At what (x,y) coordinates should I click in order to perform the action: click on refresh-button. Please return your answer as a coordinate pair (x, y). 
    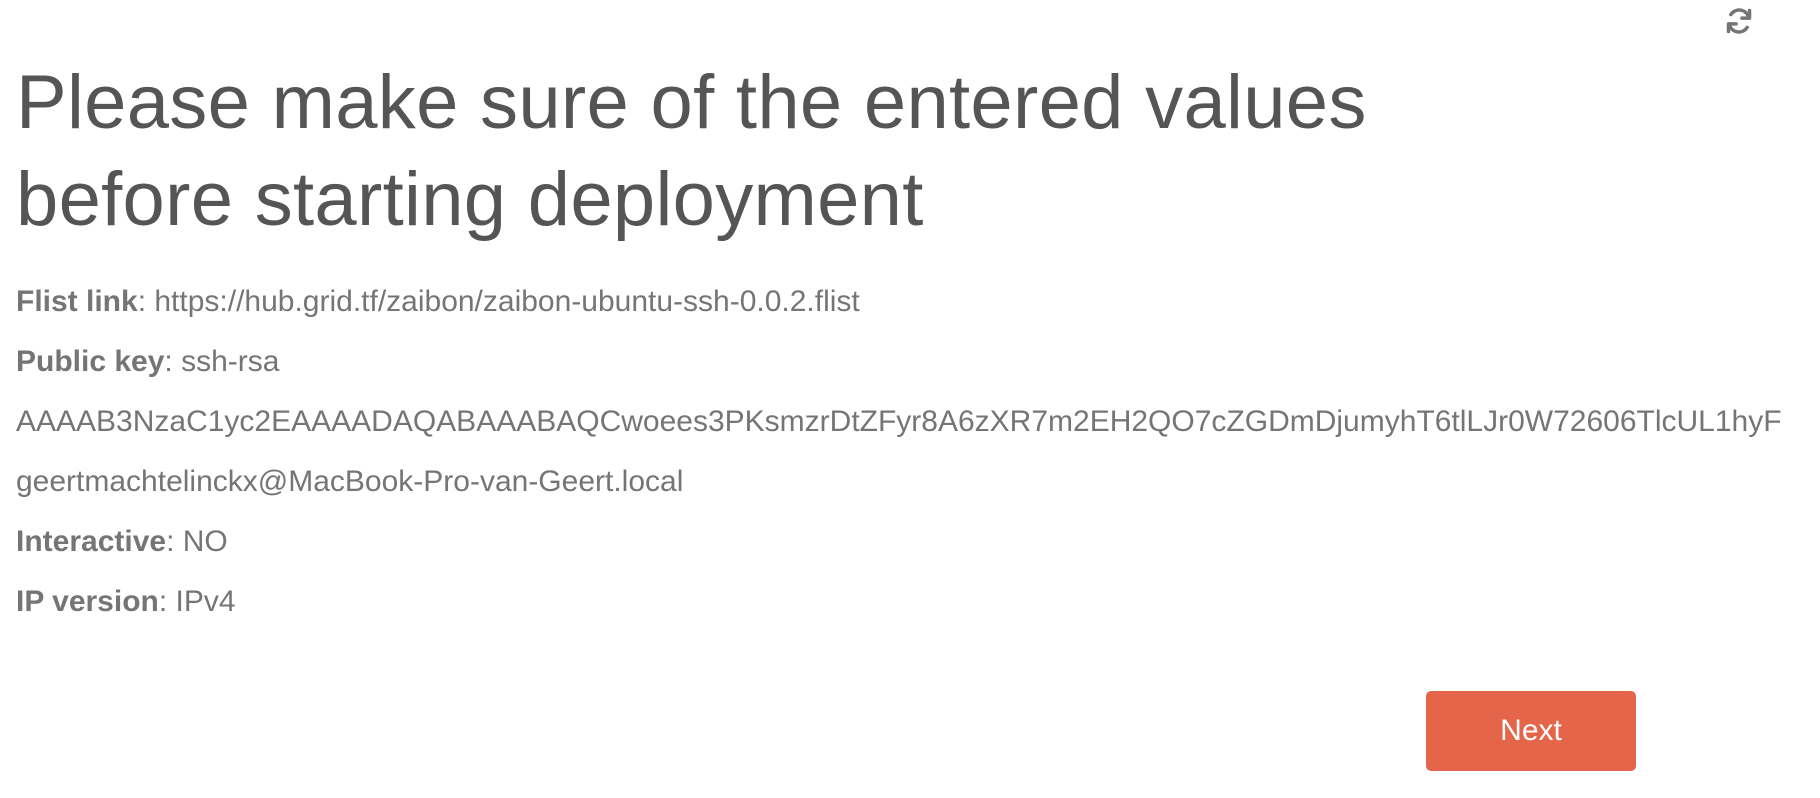
    Looking at the image, I should click on (1739, 21).